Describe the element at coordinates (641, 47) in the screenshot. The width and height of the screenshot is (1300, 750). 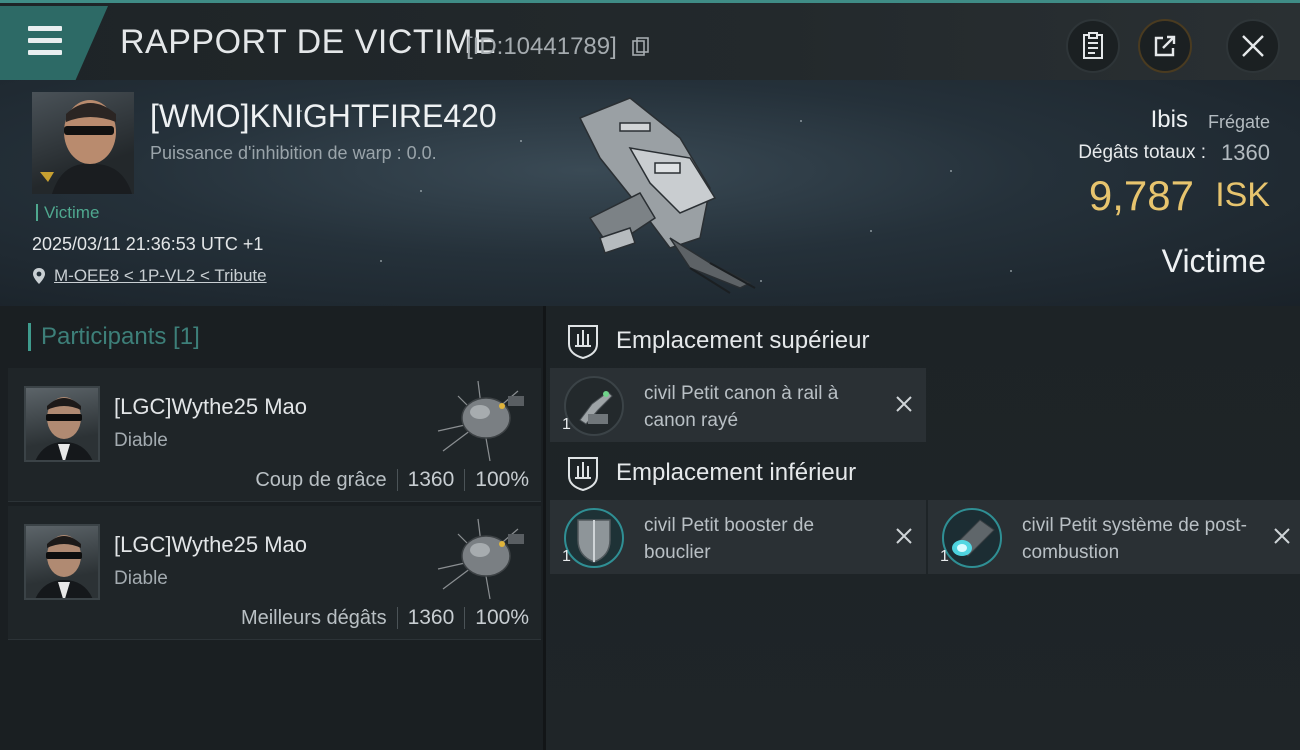
I see `copy-icon` at that location.